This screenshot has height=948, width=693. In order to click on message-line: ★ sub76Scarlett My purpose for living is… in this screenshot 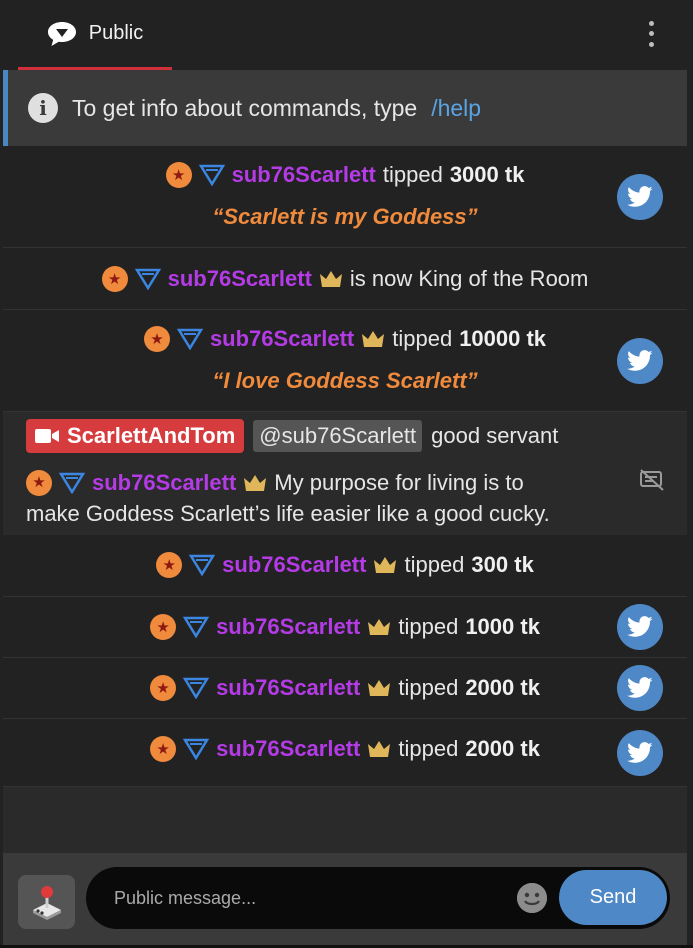, I will do `click(356, 482)`.